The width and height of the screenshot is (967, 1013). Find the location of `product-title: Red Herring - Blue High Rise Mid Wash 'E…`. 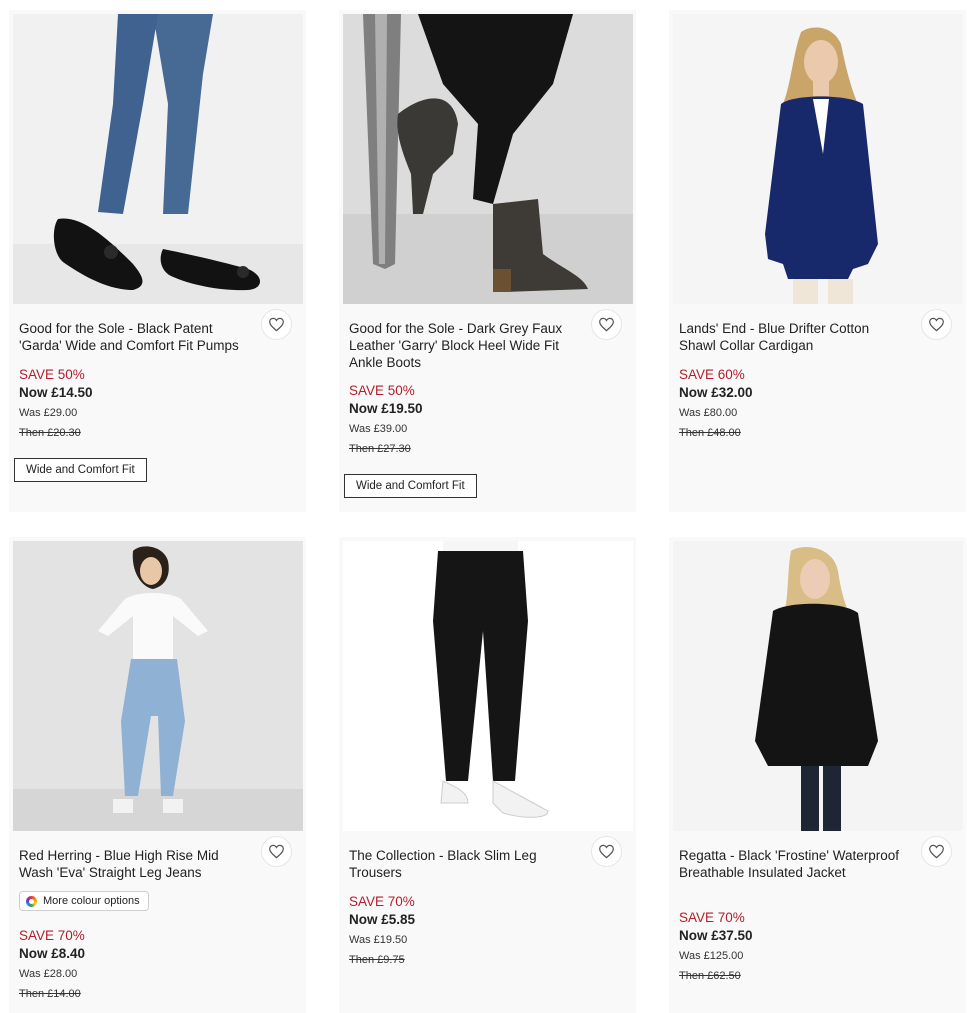

product-title: Red Herring - Blue High Rise Mid Wash 'E… is located at coordinates (131, 864).